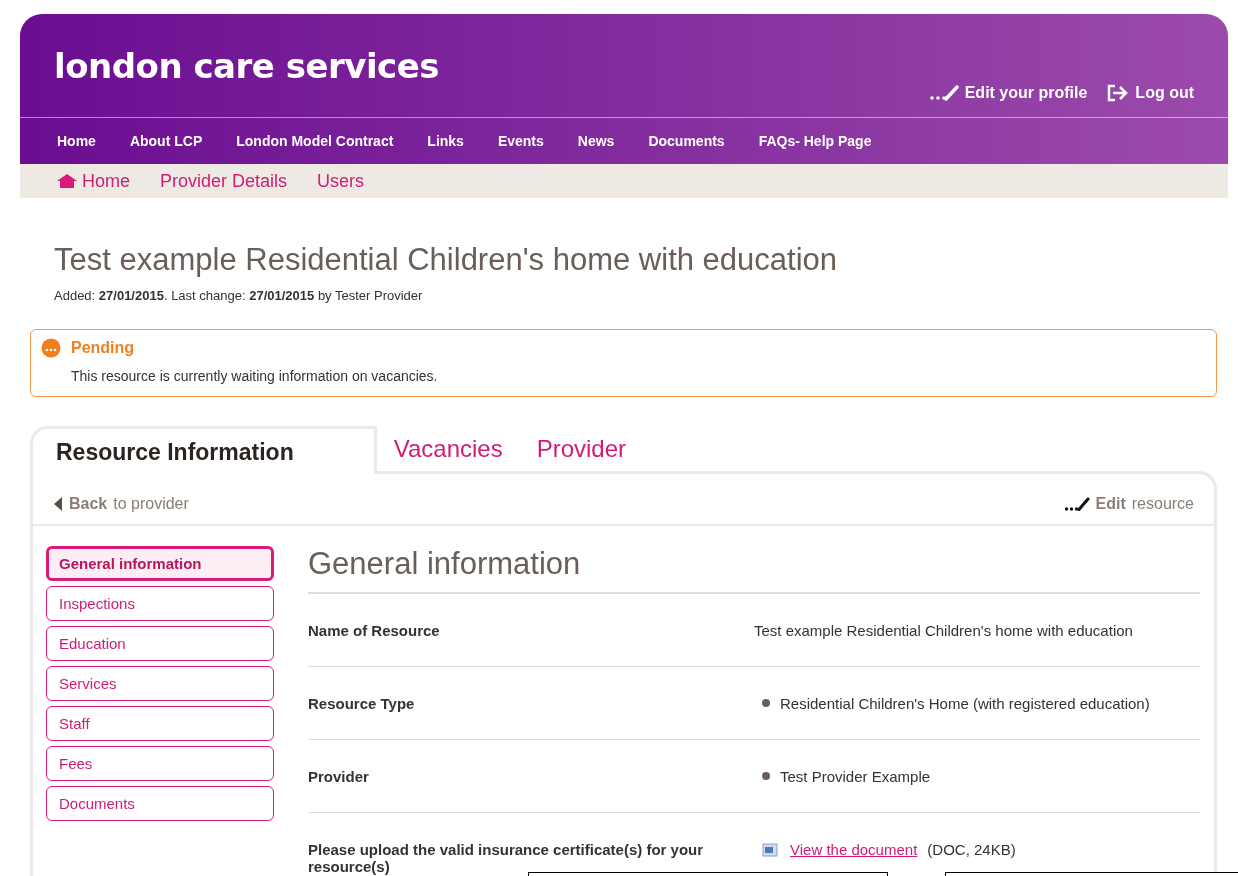  What do you see at coordinates (103, 348) in the screenshot?
I see `status-title: Pending` at bounding box center [103, 348].